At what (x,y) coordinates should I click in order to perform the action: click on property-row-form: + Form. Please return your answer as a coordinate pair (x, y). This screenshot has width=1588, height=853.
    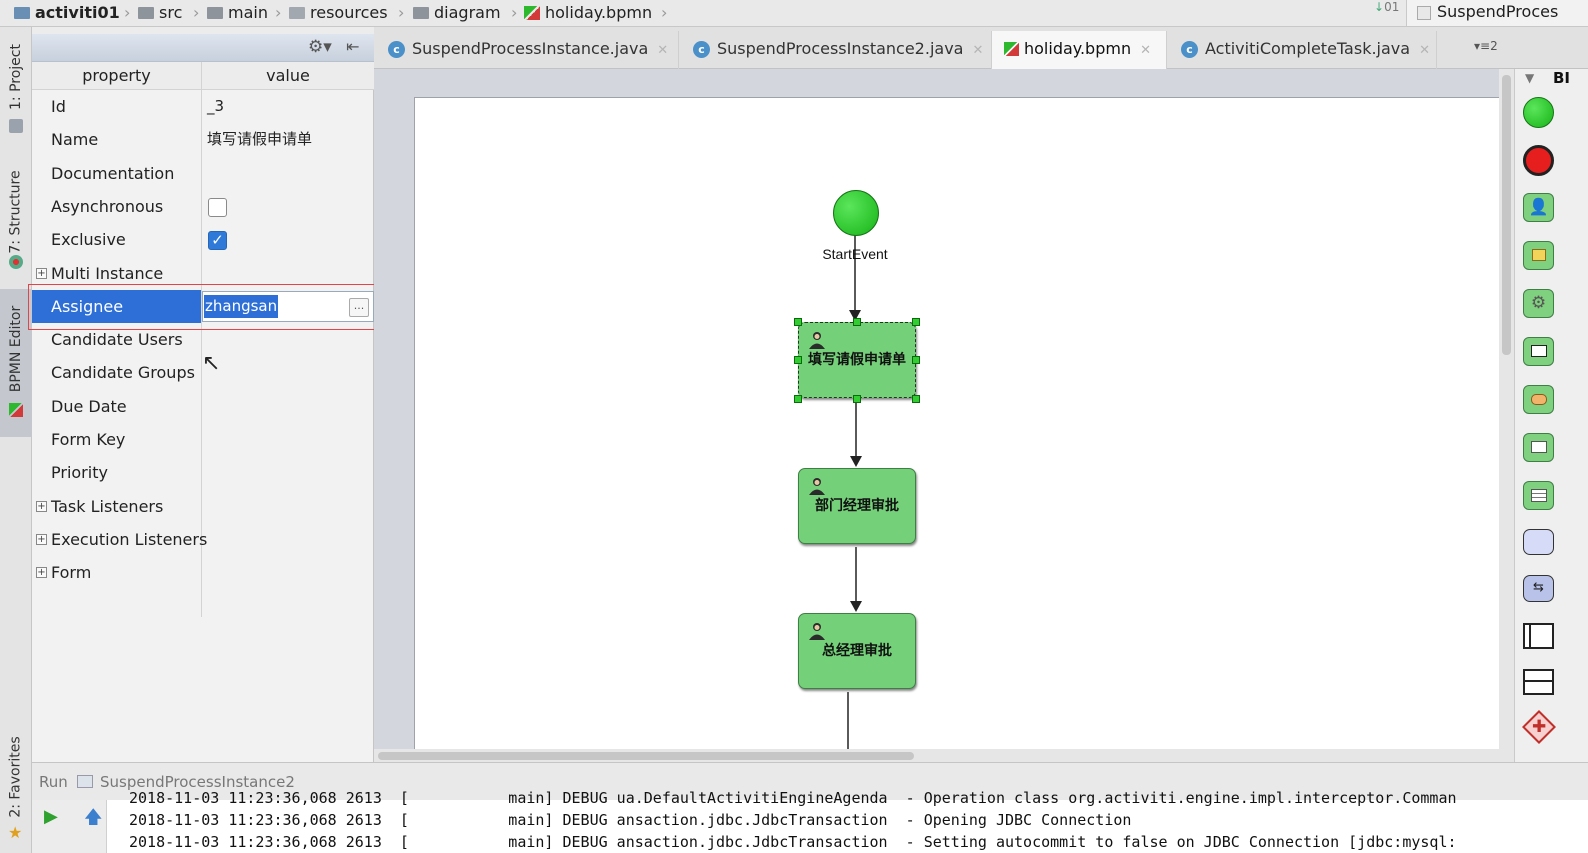
    Looking at the image, I should click on (203, 572).